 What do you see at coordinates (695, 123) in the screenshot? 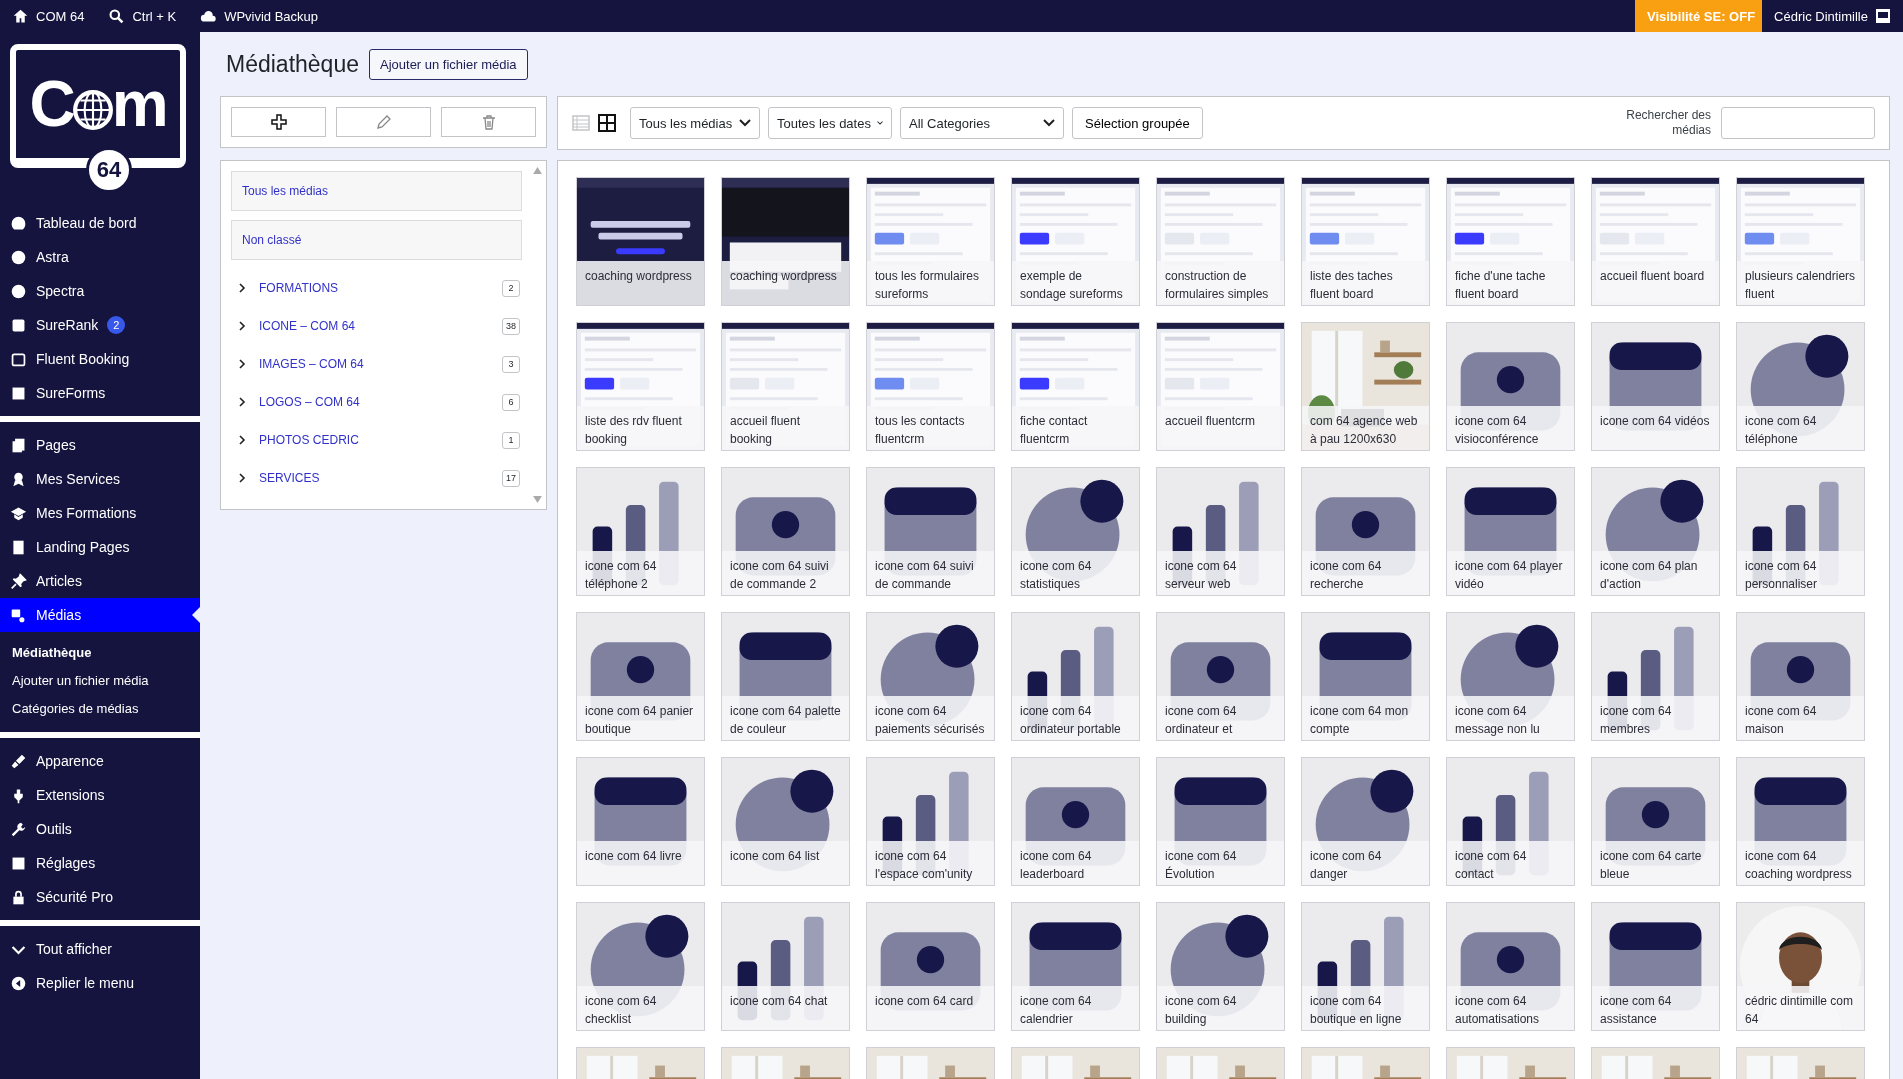
I see `filter-dropdown: Tous les médias` at bounding box center [695, 123].